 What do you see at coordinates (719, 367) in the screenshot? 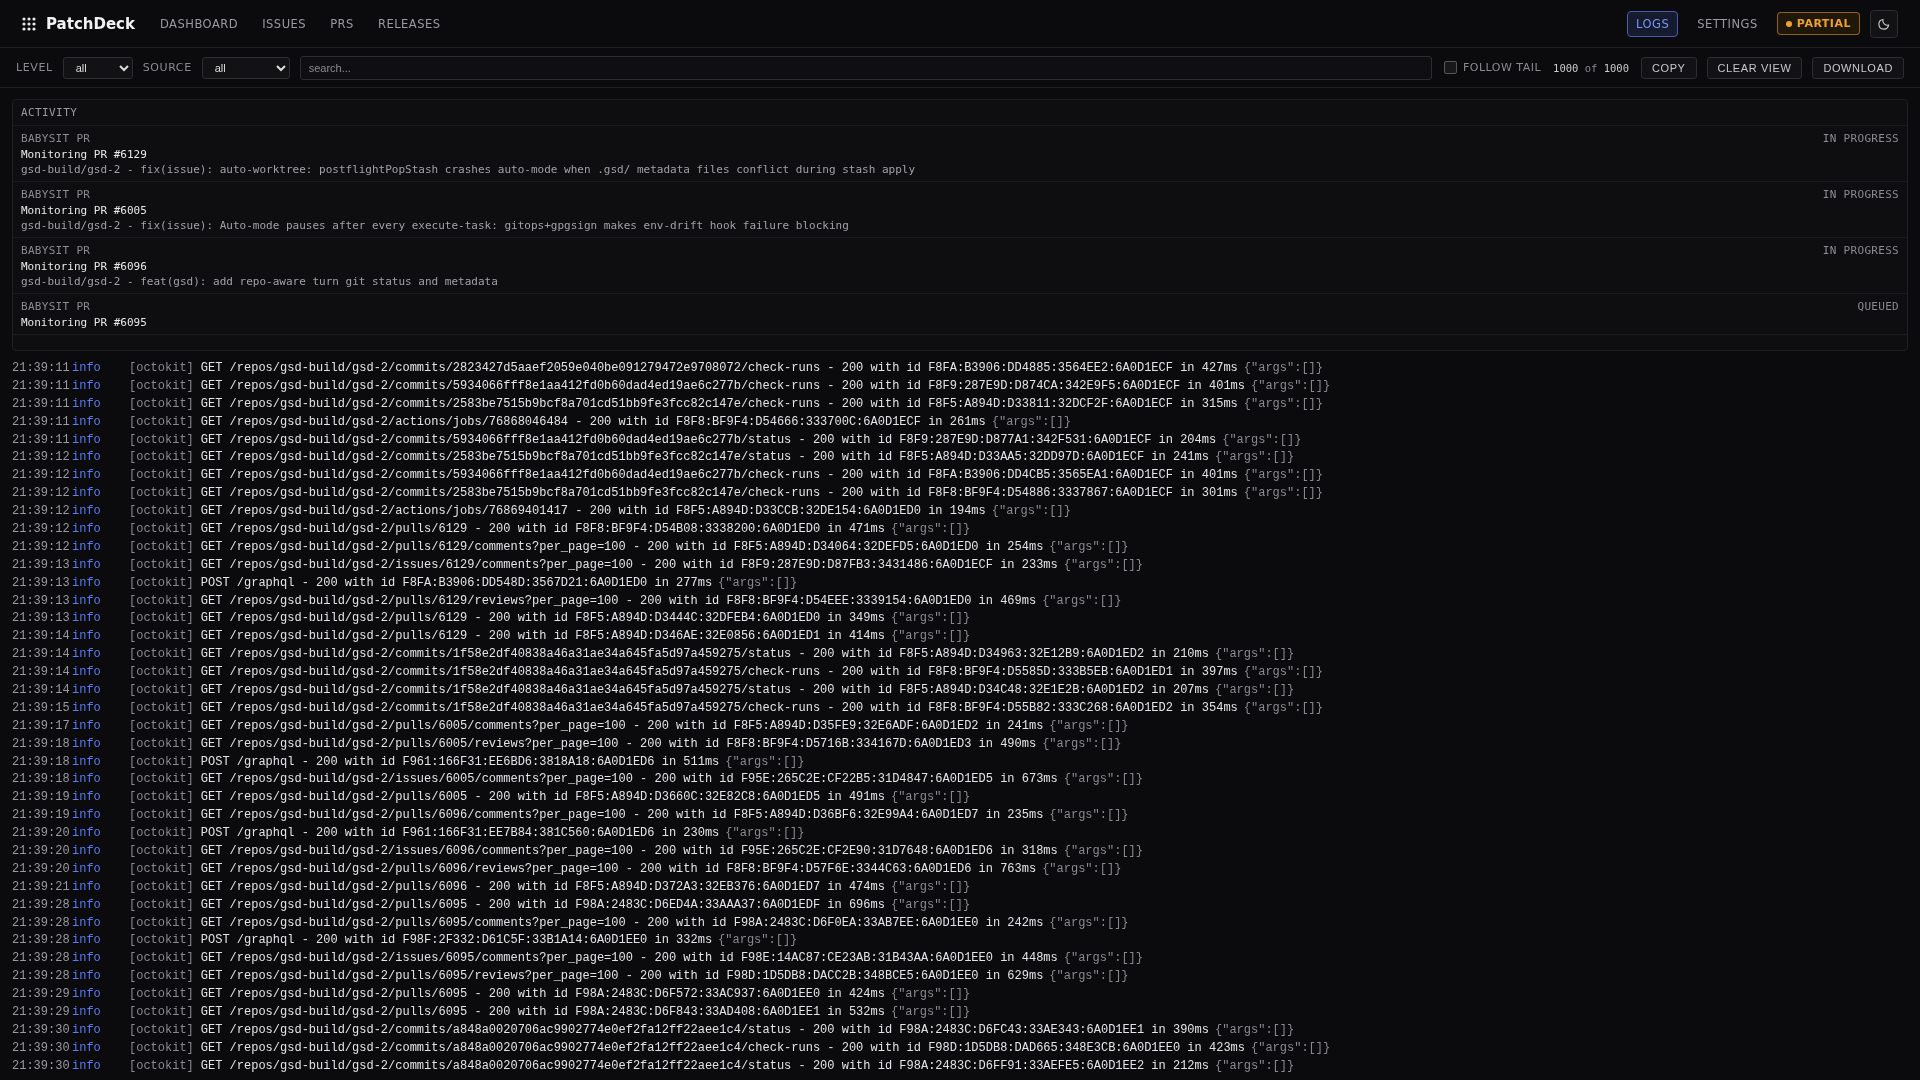
I see `log-message: GET /repos/gsd-build/gsd-2/commits/2823427d5aaef2059e040be091279472e9708072/check-runs - 200 with id F8FA:B3906:DD4885:3564EE2:6A0D1ECF in 427ms` at bounding box center [719, 367].